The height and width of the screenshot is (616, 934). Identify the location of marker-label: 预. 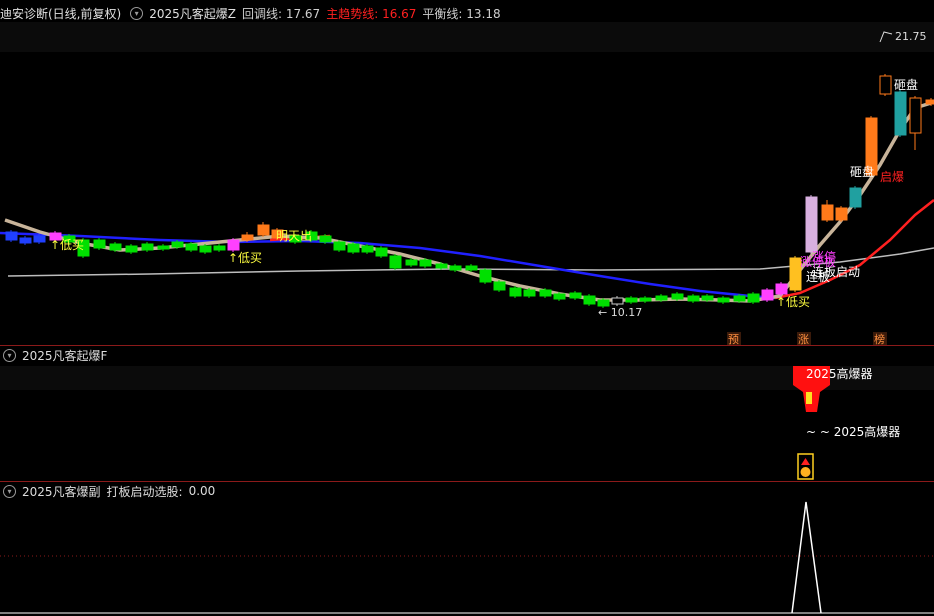
(733, 339).